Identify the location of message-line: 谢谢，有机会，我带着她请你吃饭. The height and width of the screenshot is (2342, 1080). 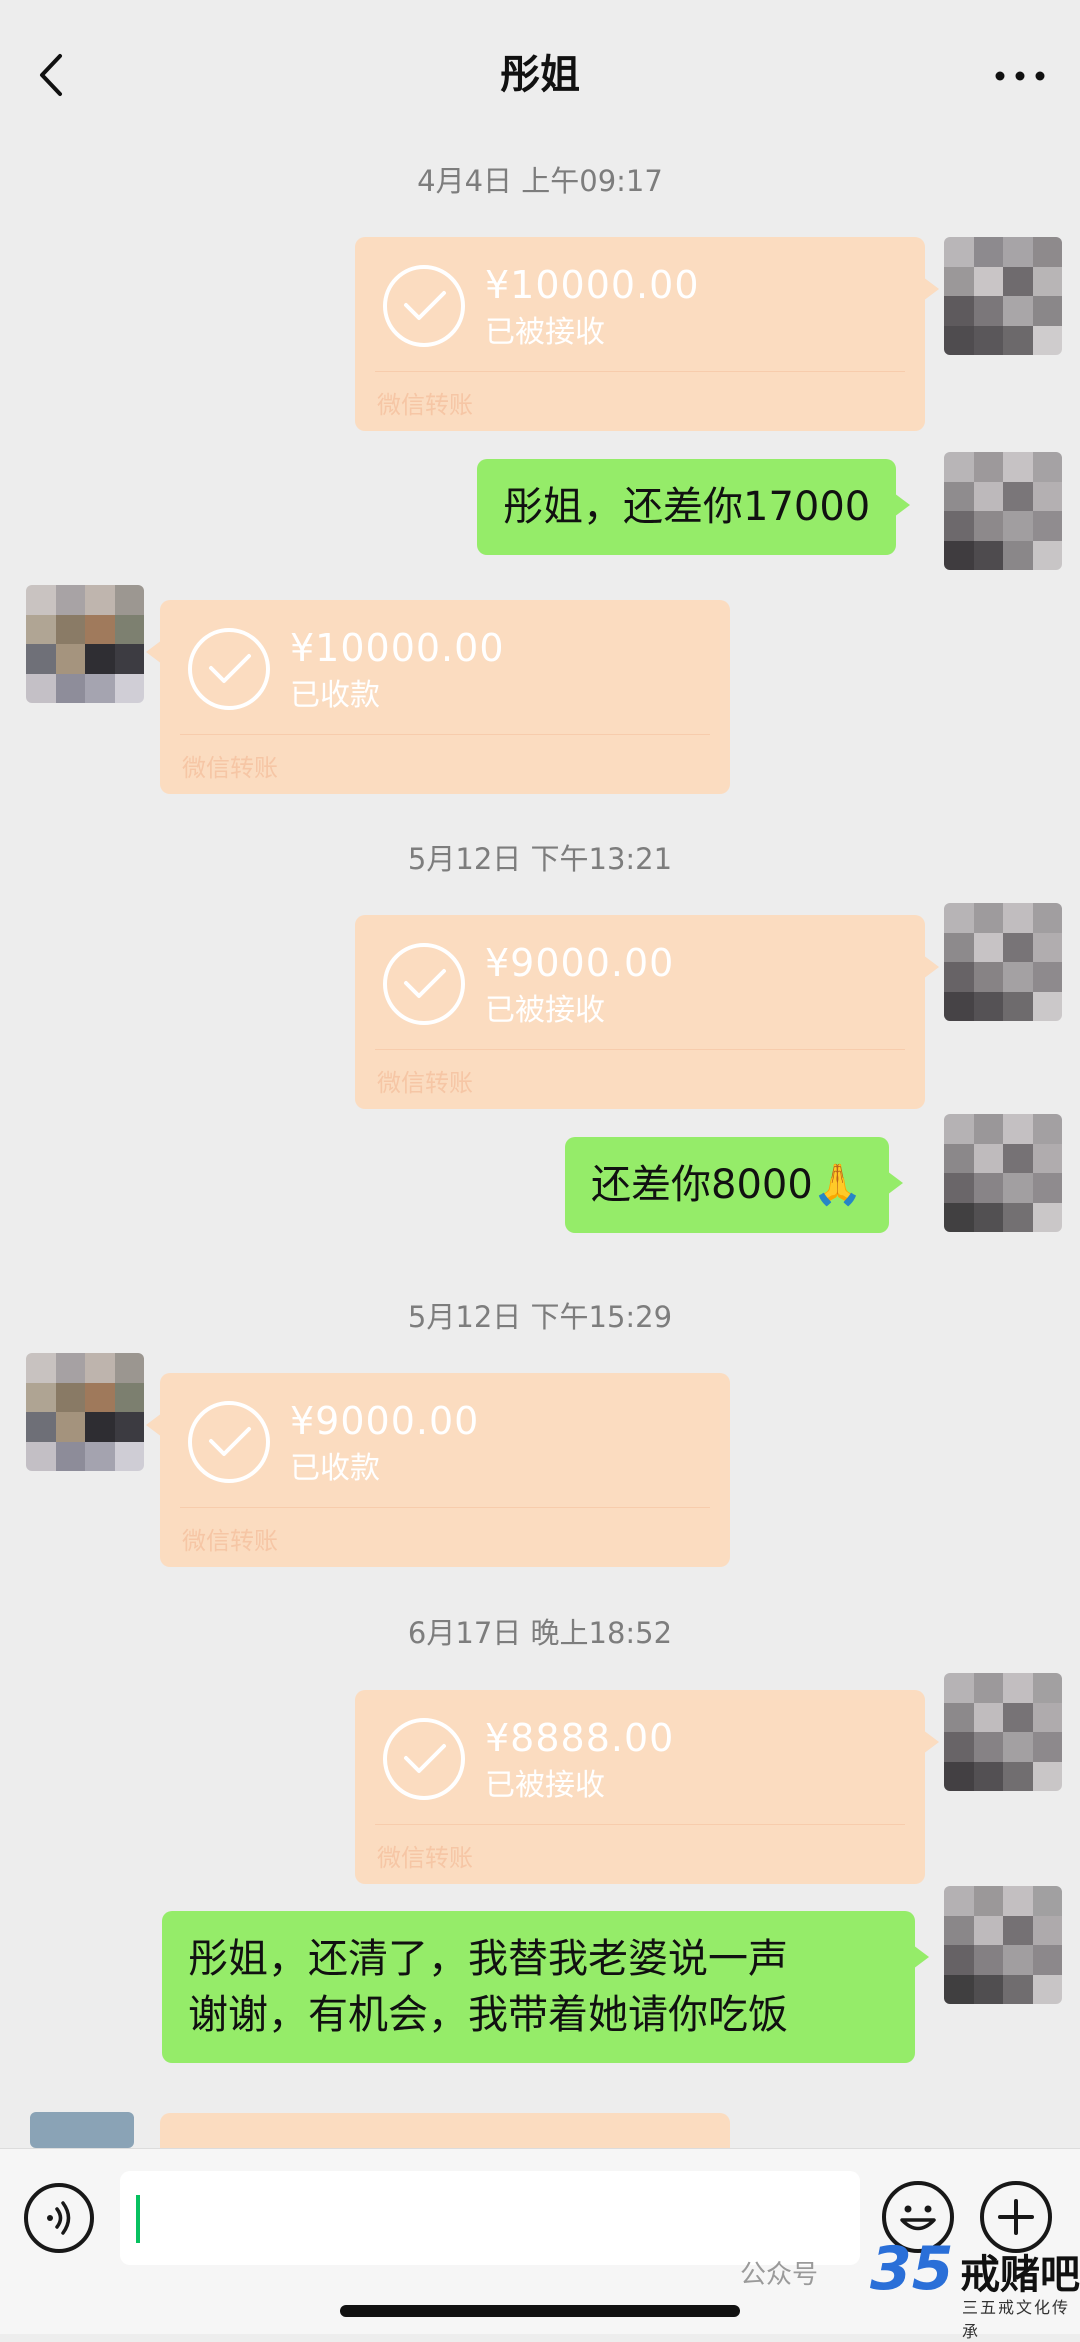
(488, 2015).